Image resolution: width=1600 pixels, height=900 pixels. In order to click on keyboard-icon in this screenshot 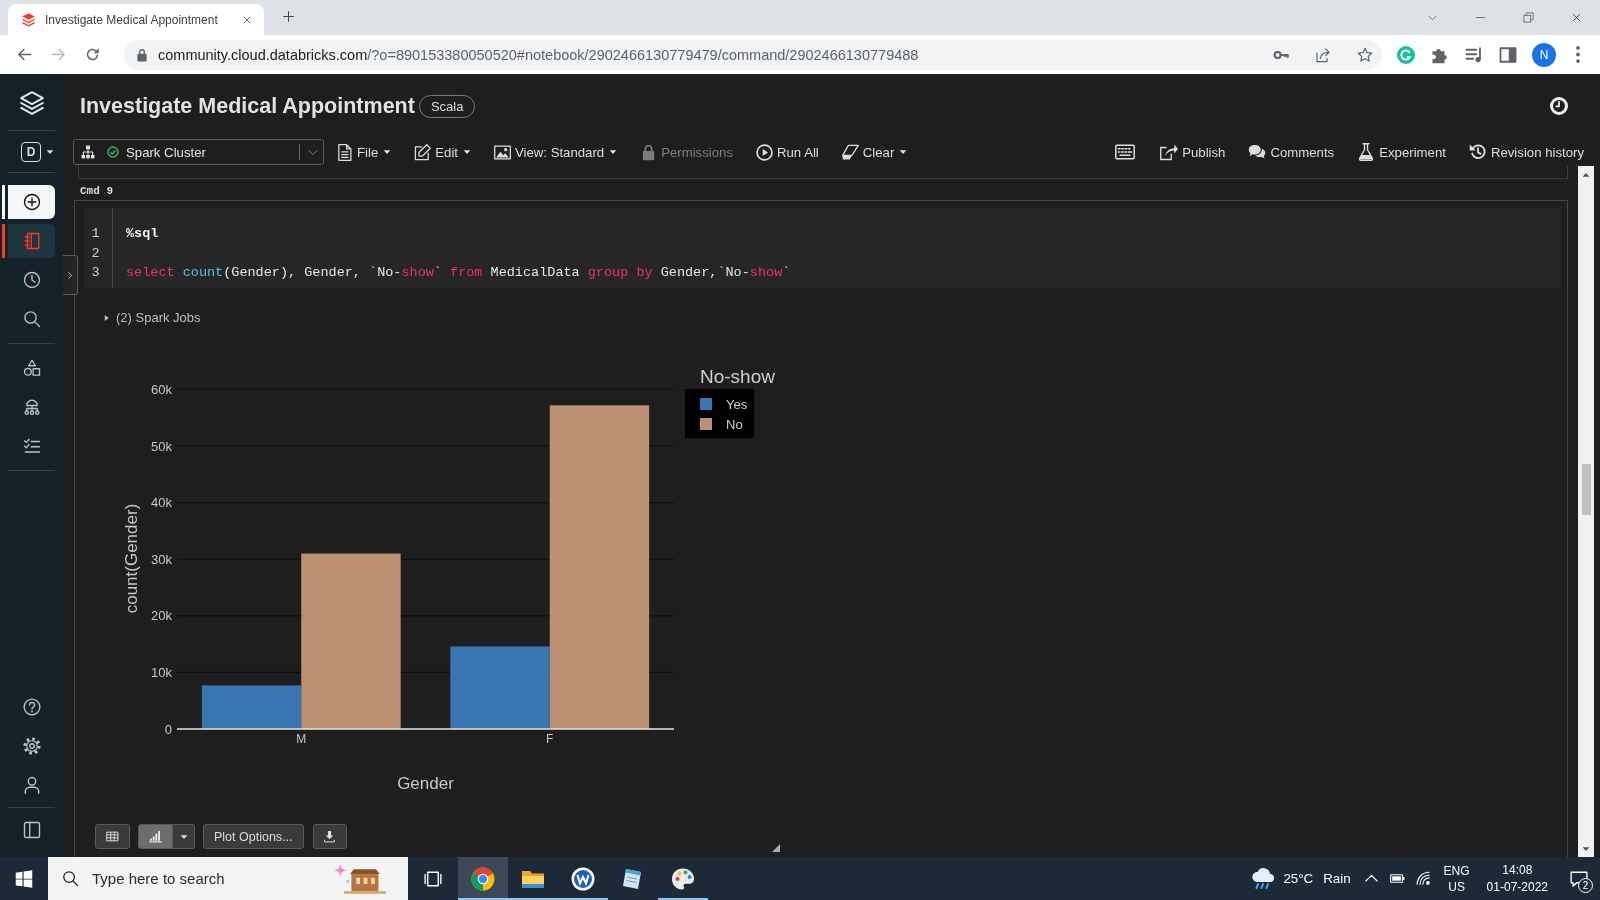, I will do `click(1125, 152)`.